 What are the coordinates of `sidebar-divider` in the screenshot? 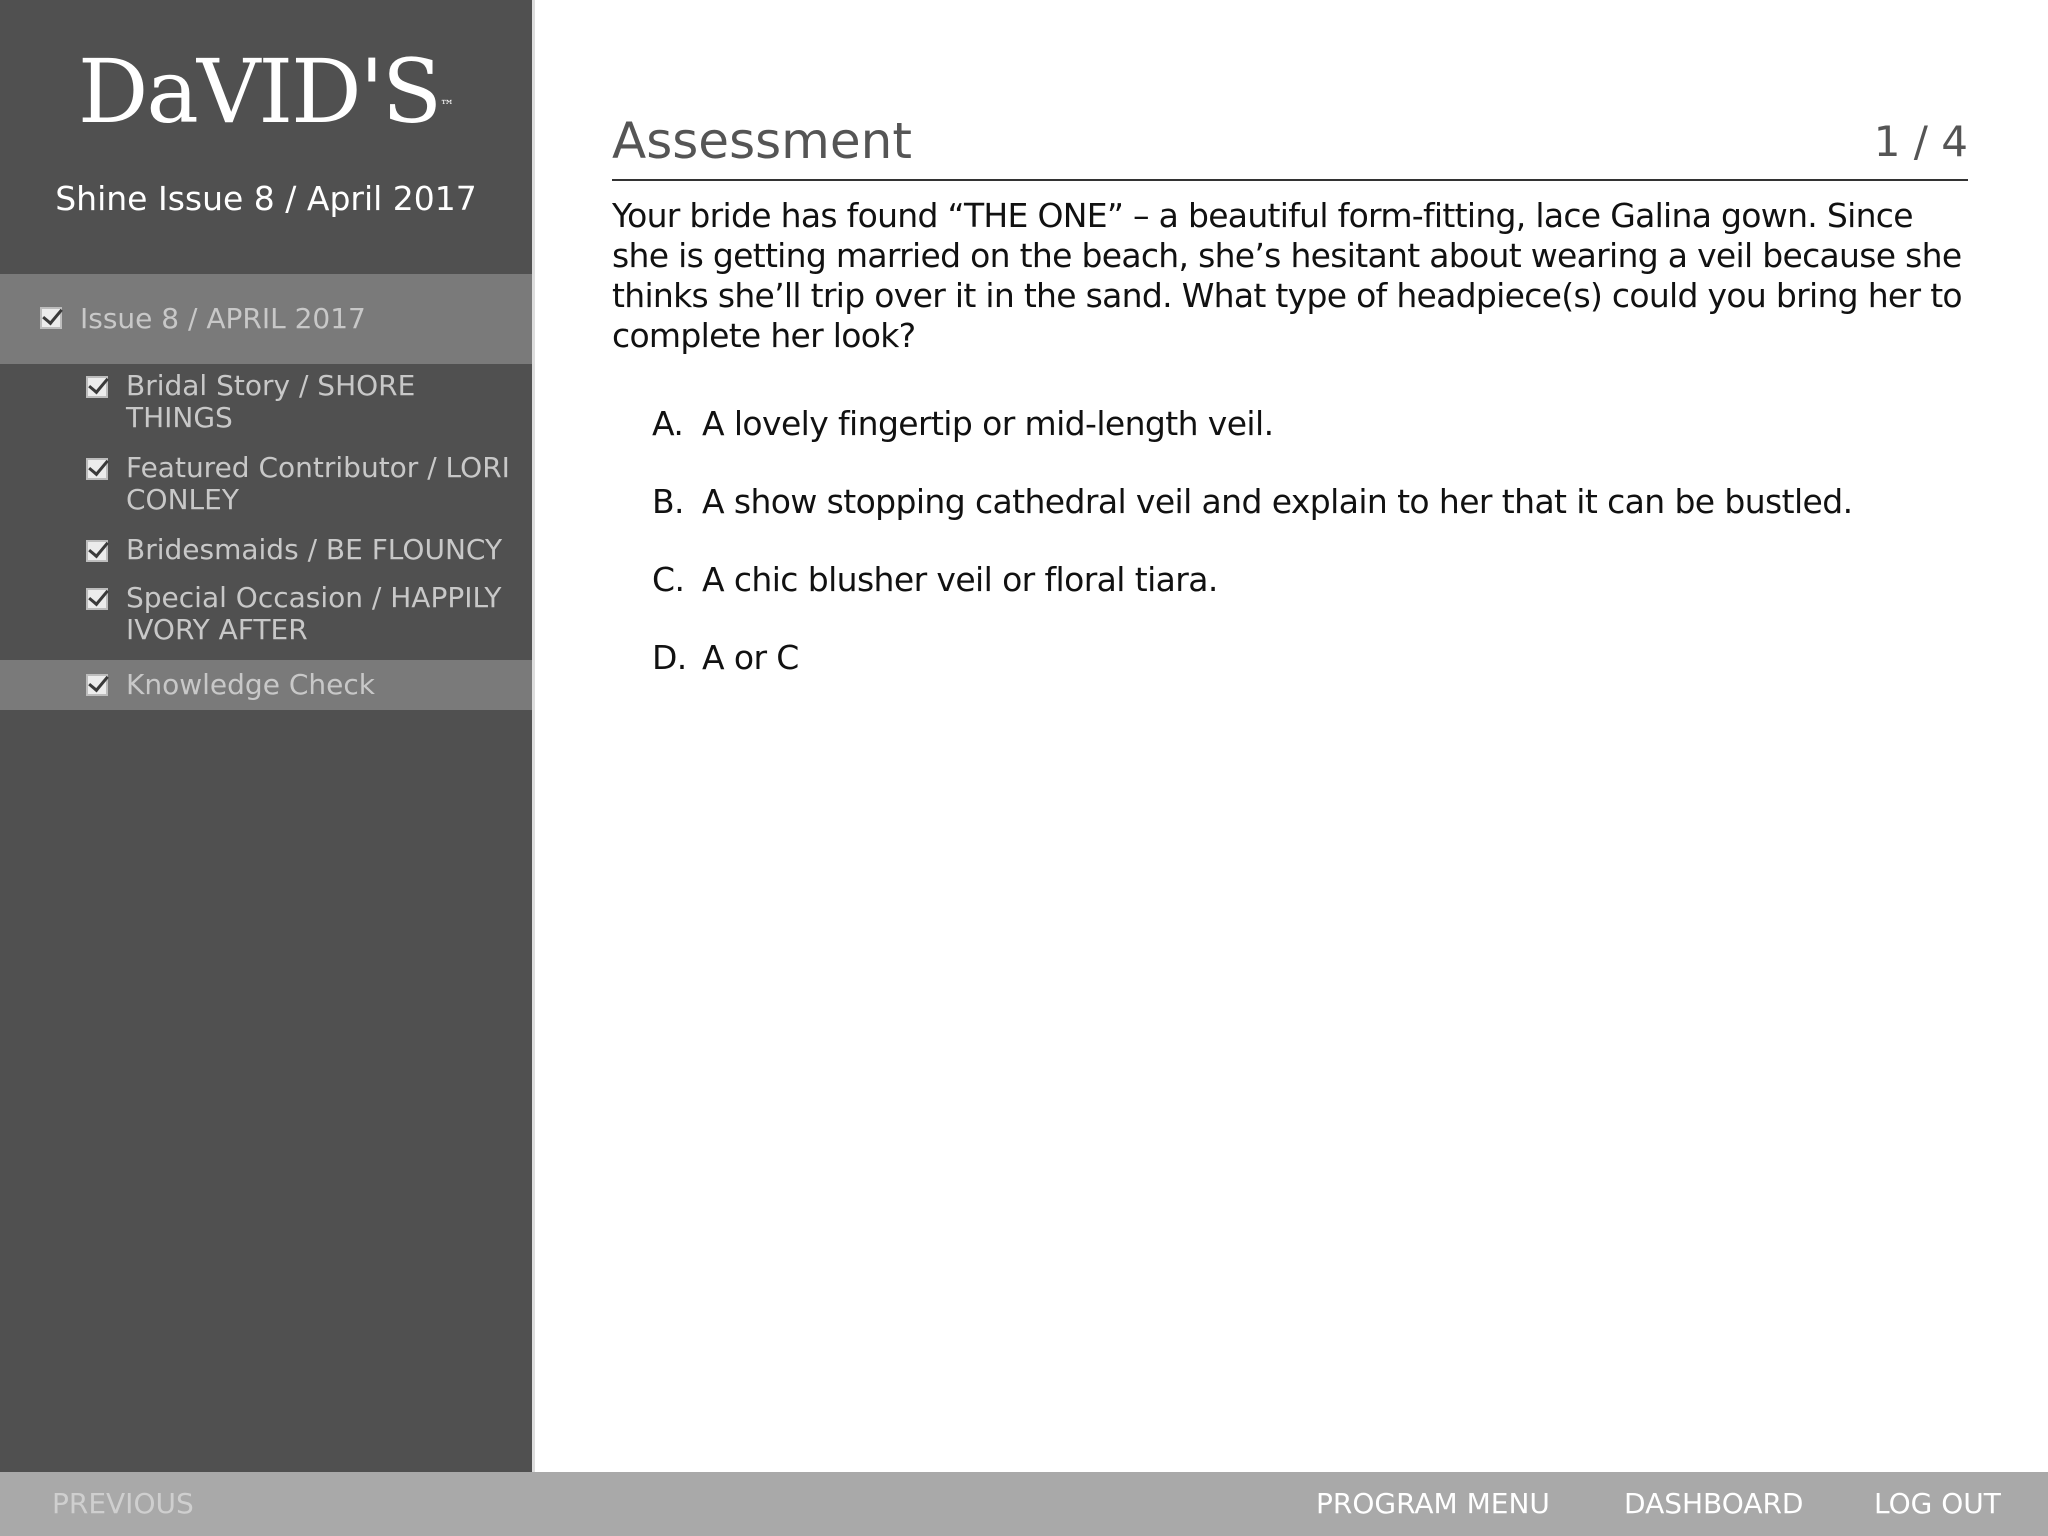 It's located at (533, 736).